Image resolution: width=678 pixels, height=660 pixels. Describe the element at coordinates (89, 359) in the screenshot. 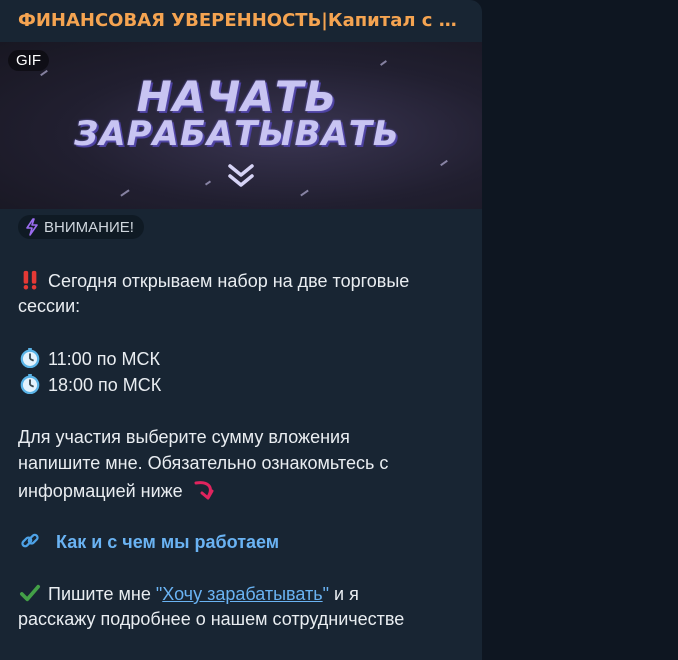

I see `session-item: 11:00 по МСК` at that location.